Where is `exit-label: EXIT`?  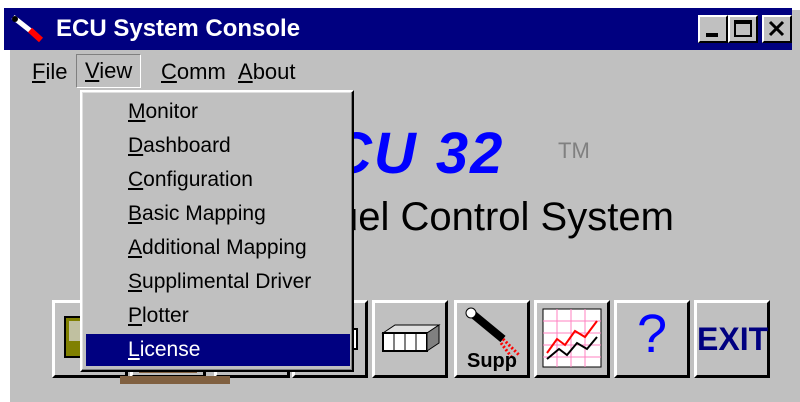
exit-label: EXIT is located at coordinates (733, 339).